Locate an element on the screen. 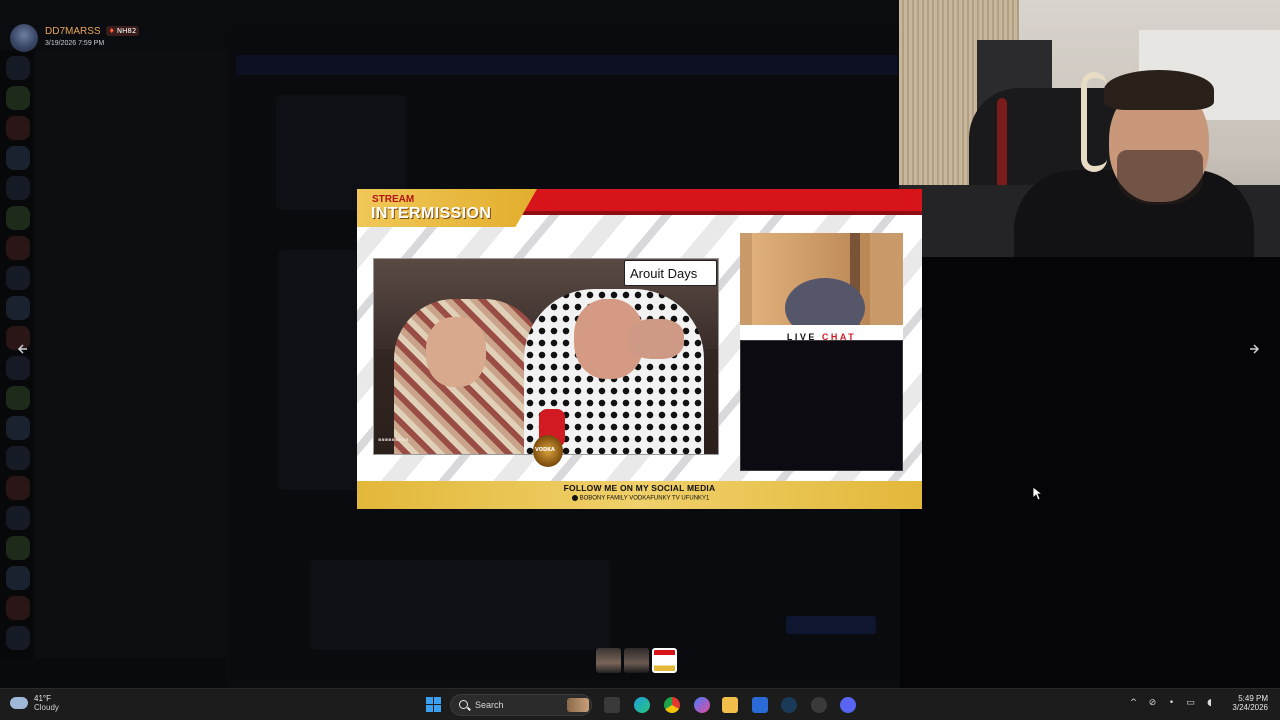  user-panel is located at coordinates (113, 673).